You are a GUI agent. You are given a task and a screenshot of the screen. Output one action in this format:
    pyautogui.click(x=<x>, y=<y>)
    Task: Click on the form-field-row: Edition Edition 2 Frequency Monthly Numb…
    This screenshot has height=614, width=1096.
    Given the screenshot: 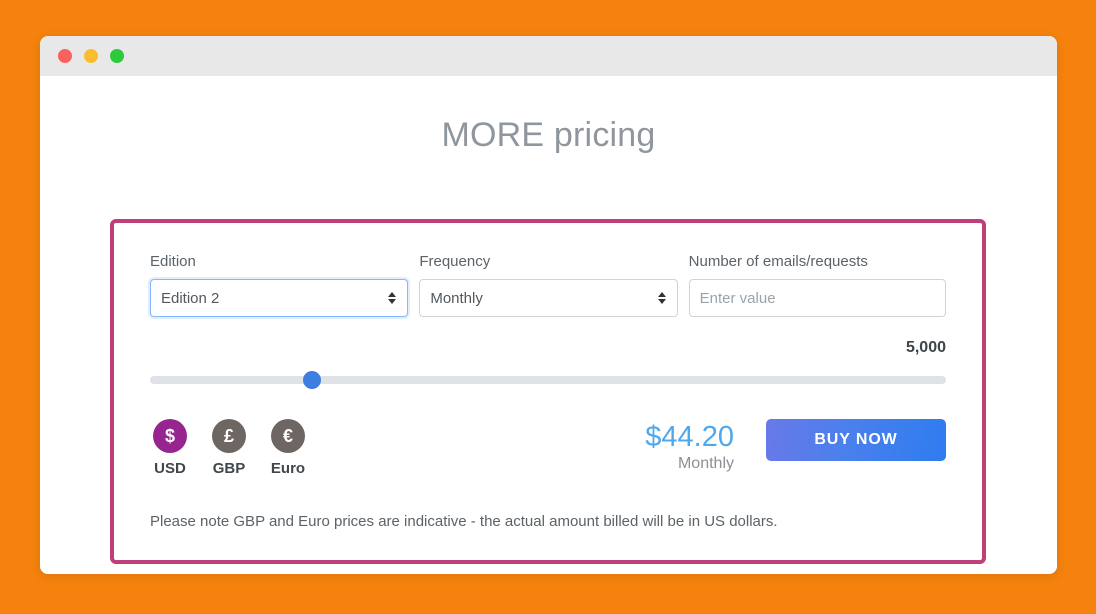 What is the action you would take?
    pyautogui.click(x=548, y=285)
    